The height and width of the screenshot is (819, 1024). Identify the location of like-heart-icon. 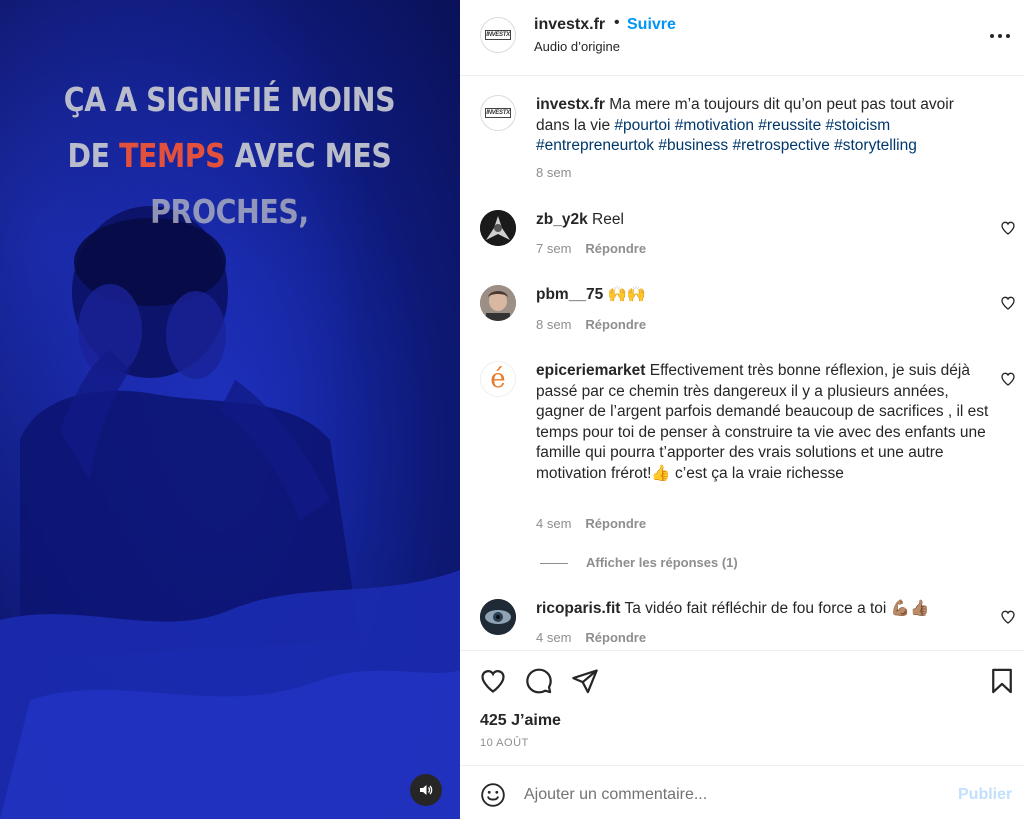
(493, 681).